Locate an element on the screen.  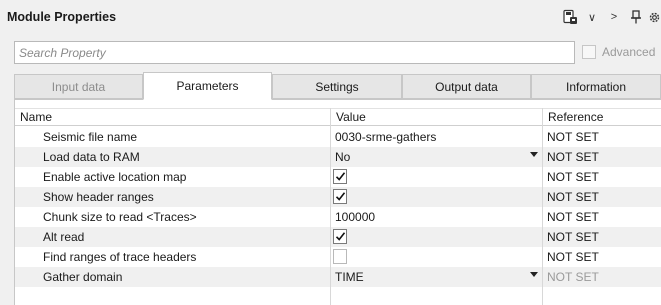
property-row-alt-read: Alt read NOT SET is located at coordinates (338, 237).